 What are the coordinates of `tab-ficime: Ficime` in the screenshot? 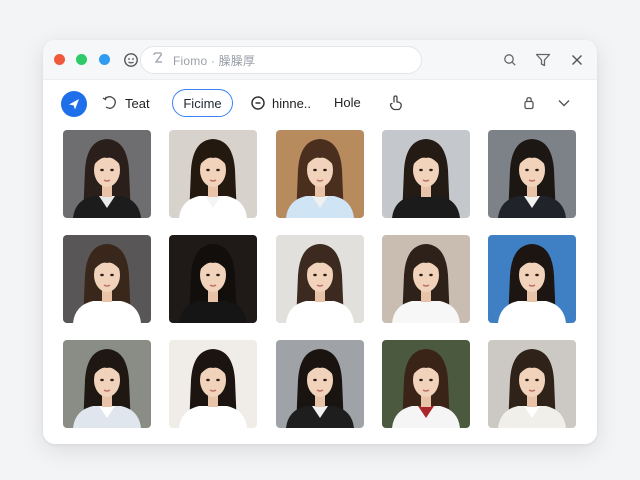 It's located at (202, 103).